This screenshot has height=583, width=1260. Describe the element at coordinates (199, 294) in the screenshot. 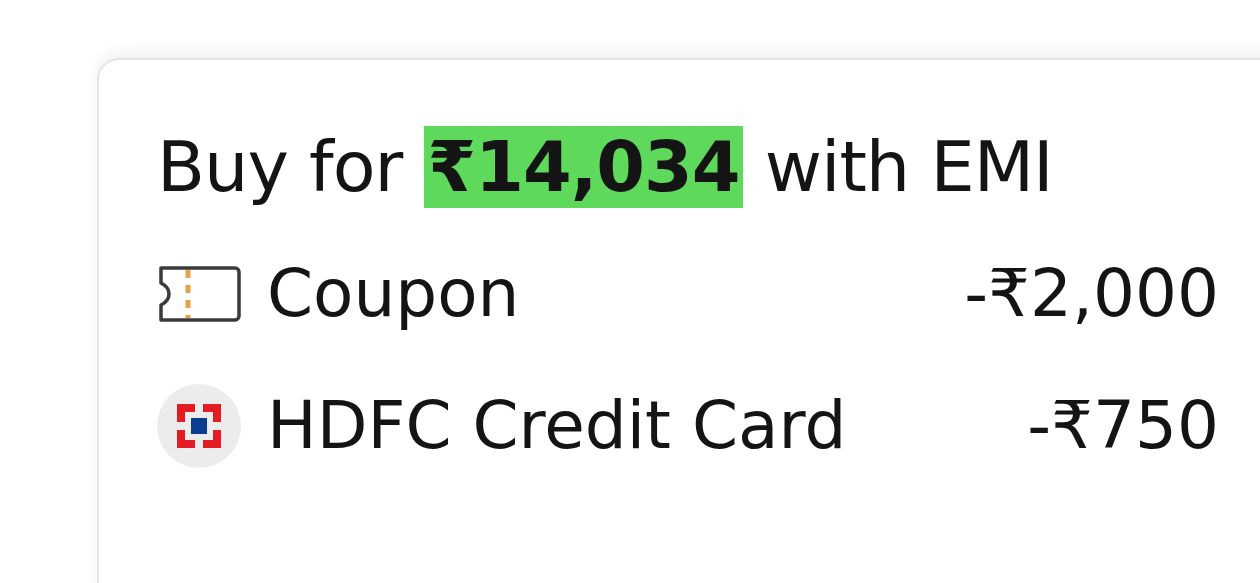

I see `ticket-icon` at that location.